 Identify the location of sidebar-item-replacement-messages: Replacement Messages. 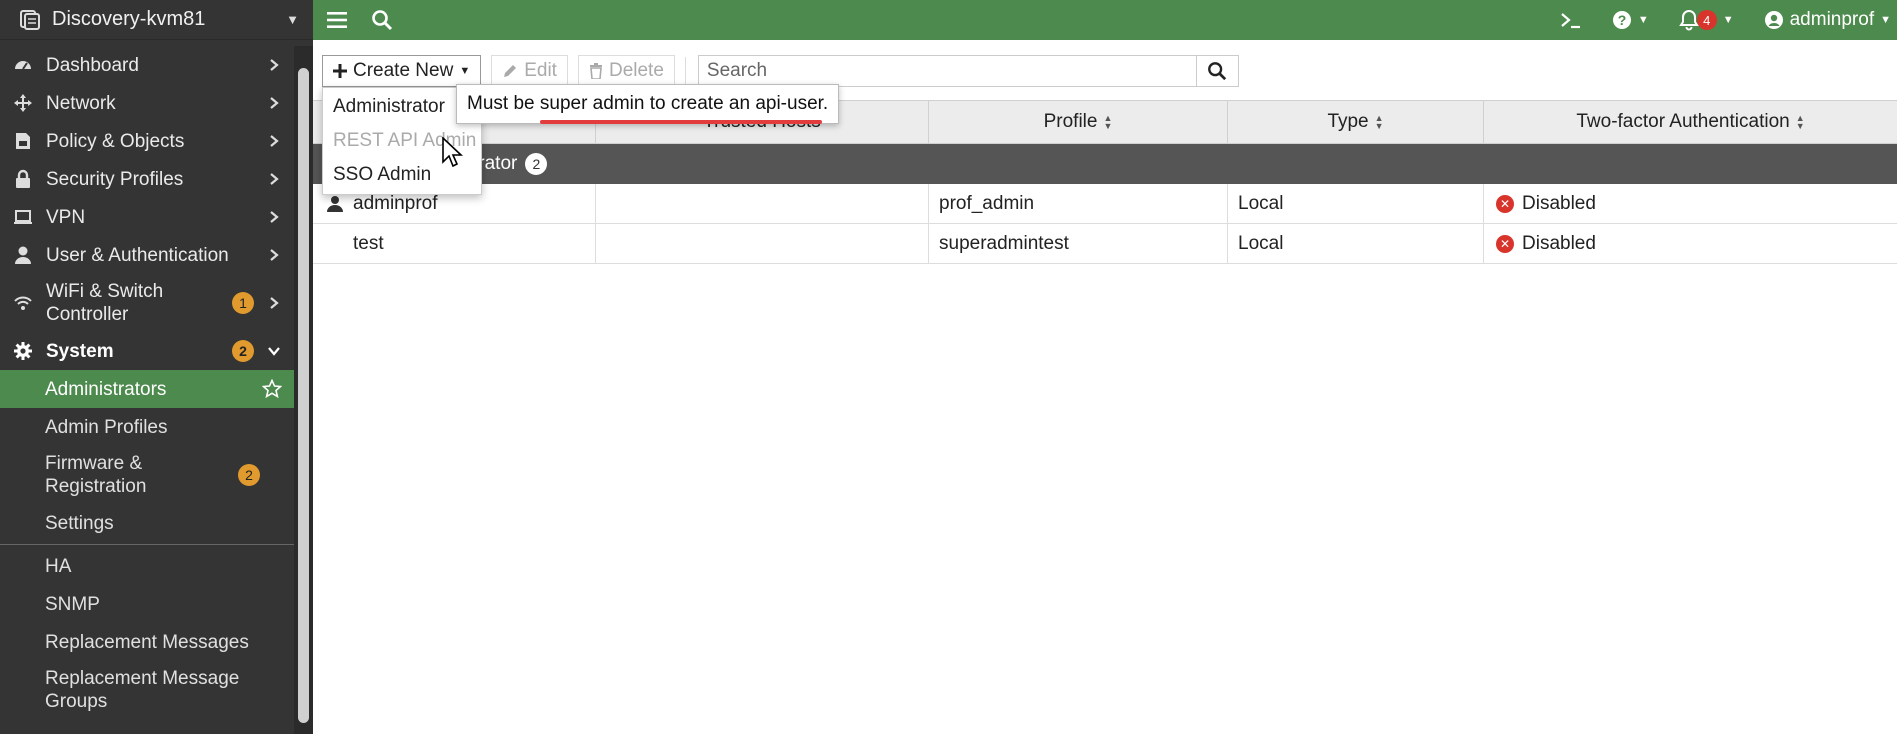
(147, 642).